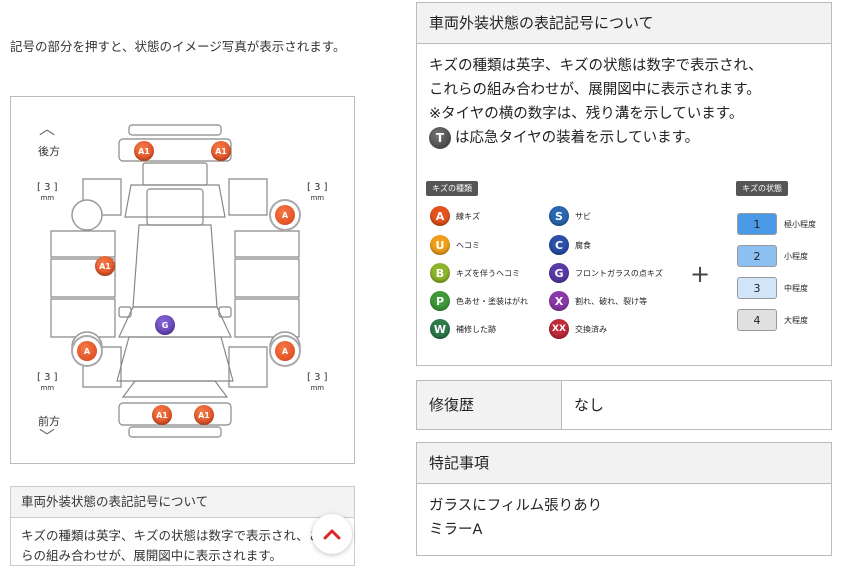  Describe the element at coordinates (440, 216) in the screenshot. I see `type-icon: A` at that location.